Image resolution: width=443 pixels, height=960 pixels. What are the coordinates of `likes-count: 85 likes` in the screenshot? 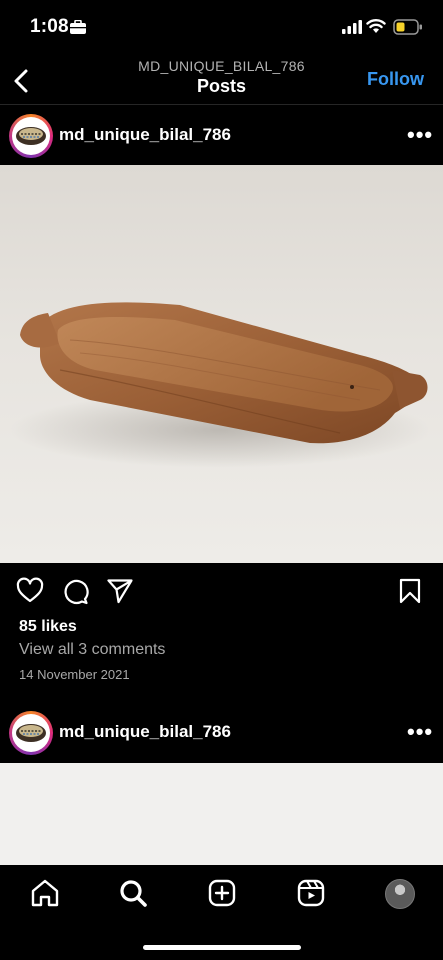 It's located at (48, 627).